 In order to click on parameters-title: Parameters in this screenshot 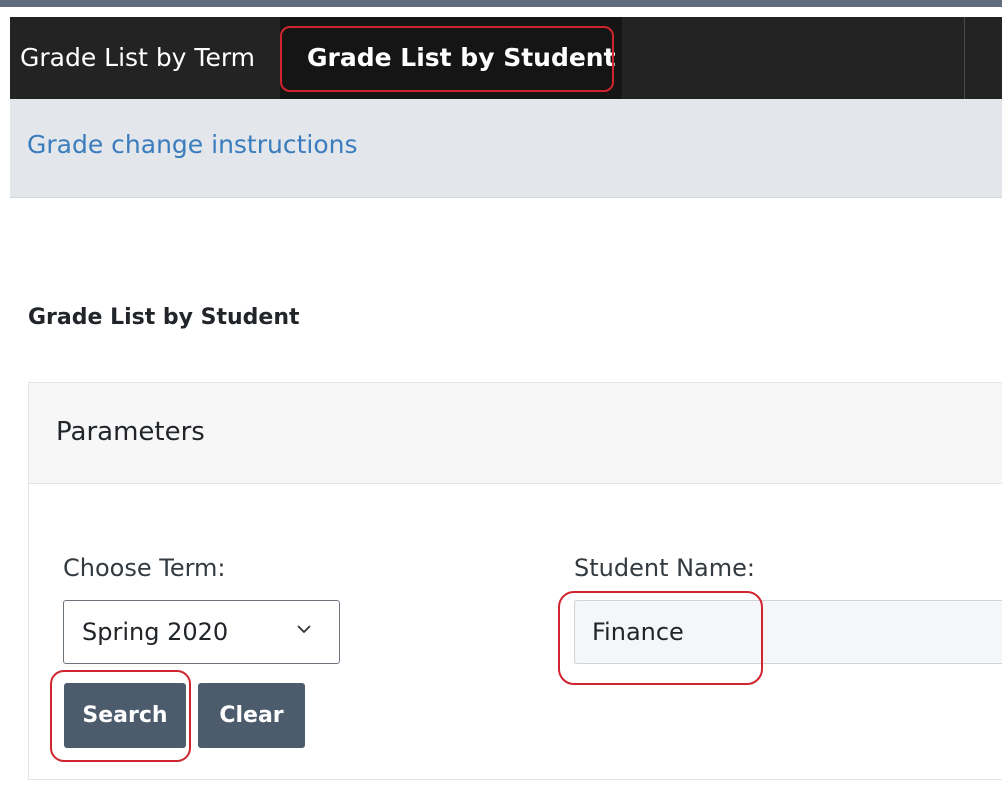, I will do `click(130, 432)`.